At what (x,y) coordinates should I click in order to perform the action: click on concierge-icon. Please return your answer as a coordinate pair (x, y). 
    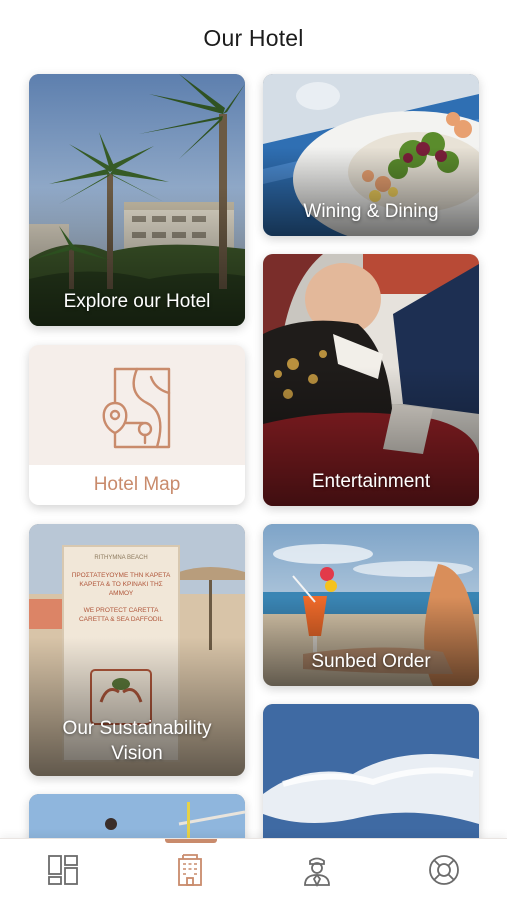
    Looking at the image, I should click on (317, 872).